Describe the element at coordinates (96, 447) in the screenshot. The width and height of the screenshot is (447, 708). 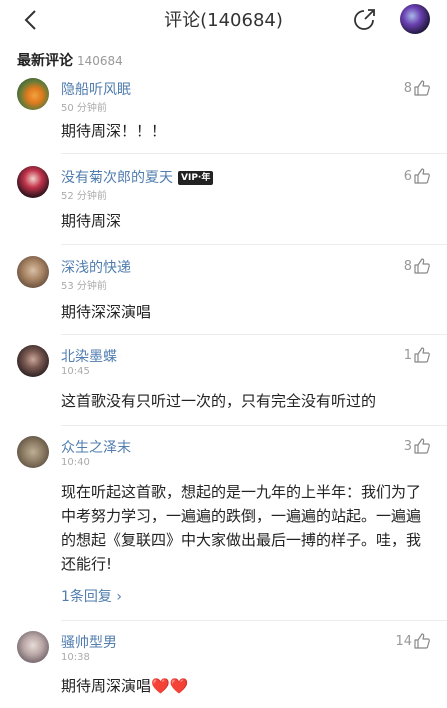
I see `username: 众生之泽末` at that location.